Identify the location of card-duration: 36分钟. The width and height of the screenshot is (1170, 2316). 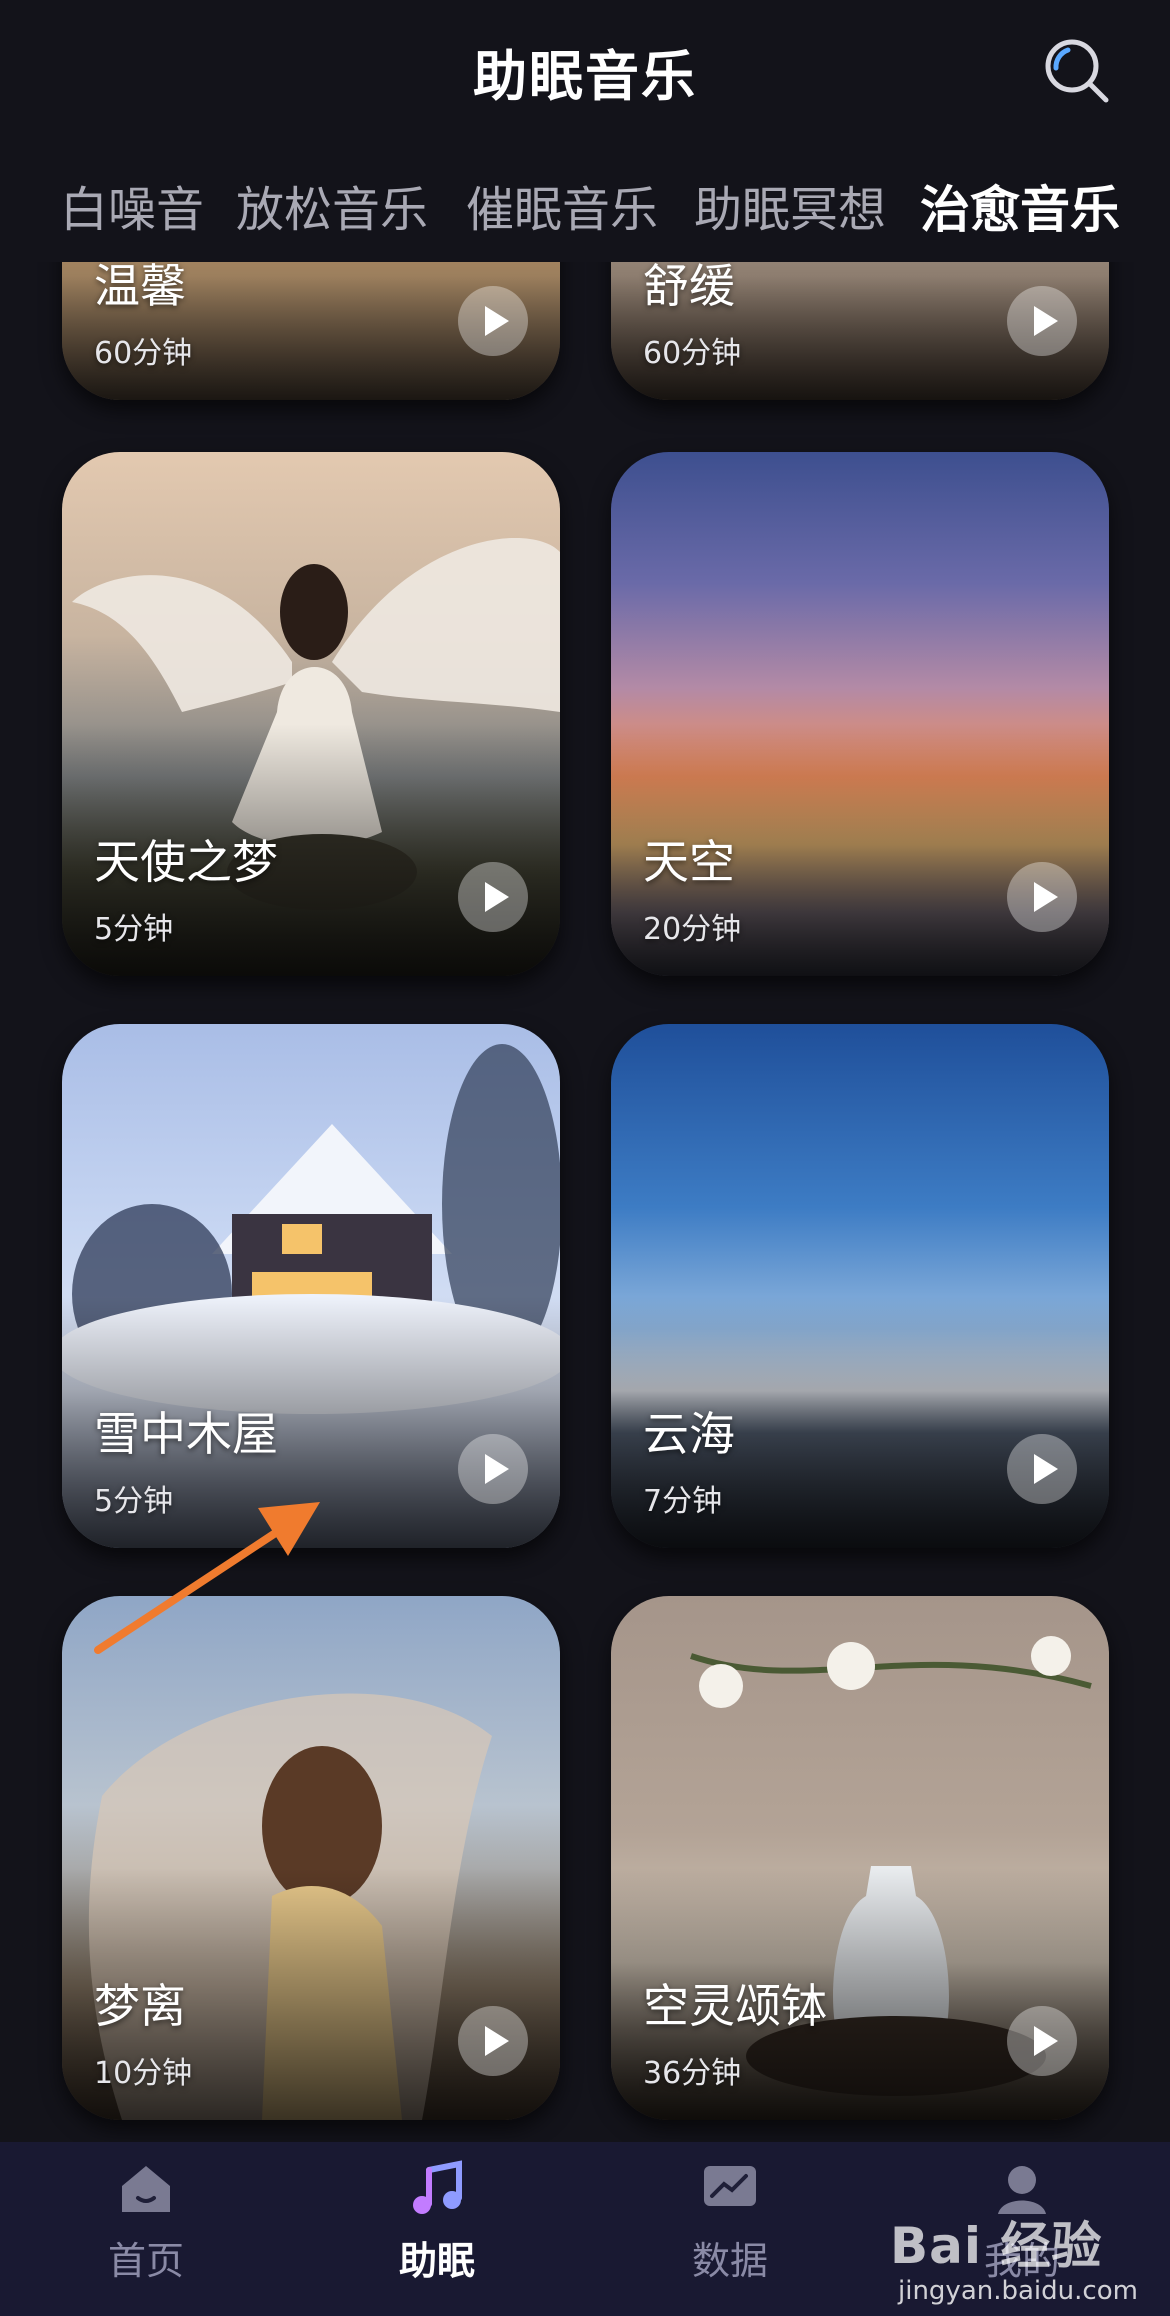
(692, 2073).